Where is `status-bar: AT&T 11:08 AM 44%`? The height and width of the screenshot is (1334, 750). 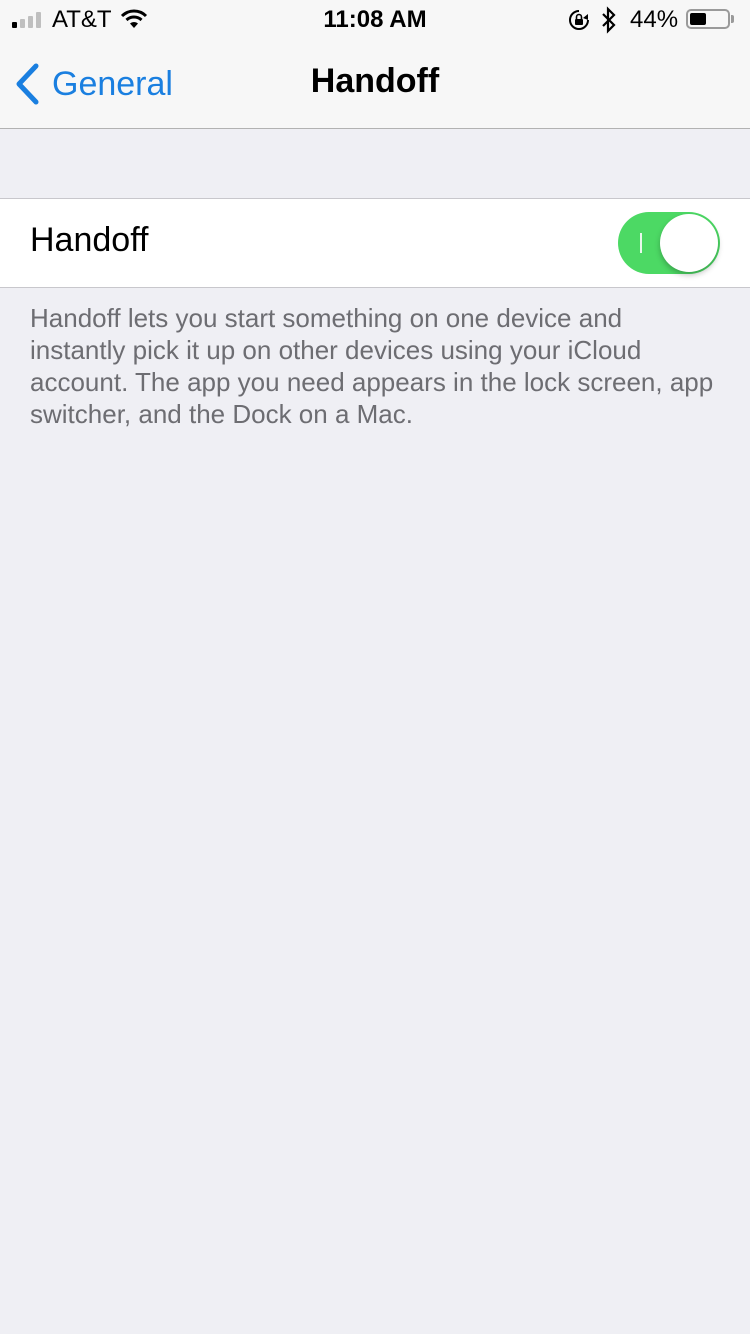
status-bar: AT&T 11:08 AM 44% is located at coordinates (375, 20).